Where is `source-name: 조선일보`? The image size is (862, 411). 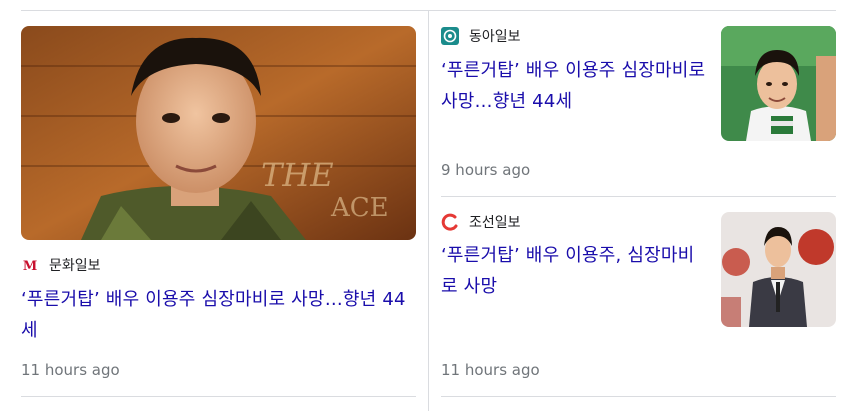
source-name: 조선일보 is located at coordinates (495, 223).